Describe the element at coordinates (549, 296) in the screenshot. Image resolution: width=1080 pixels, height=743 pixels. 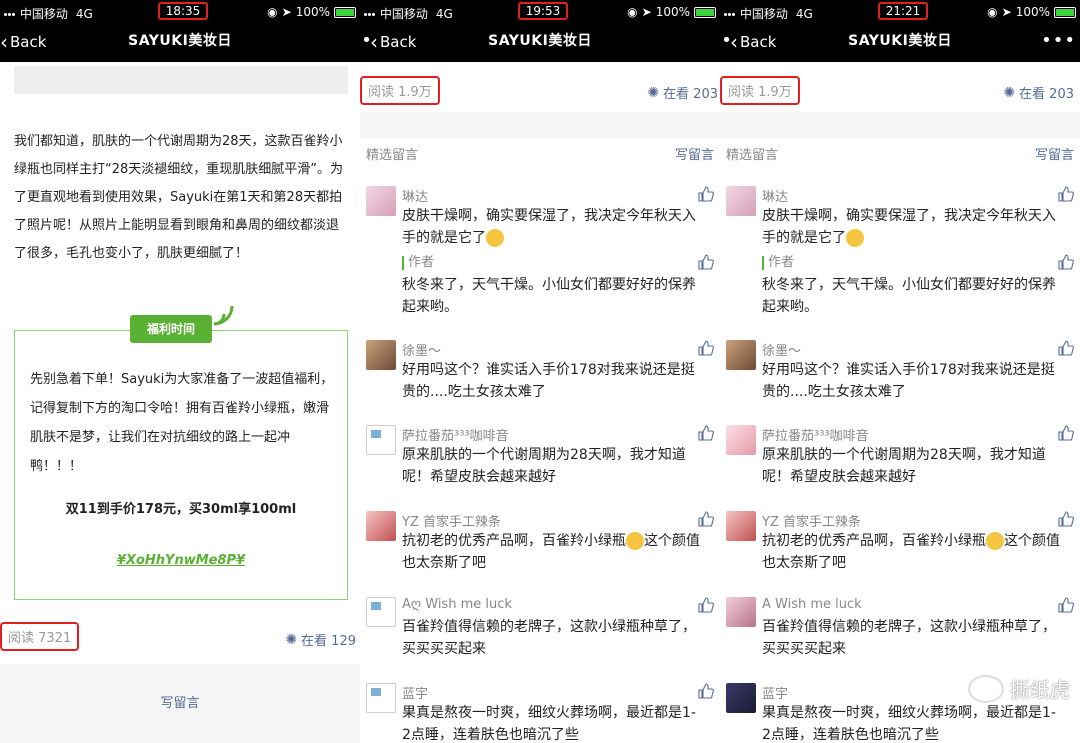
I see `author-reply-text: 秋冬来了，天气干燥。小仙女们都要好好的保养起来哟。` at that location.